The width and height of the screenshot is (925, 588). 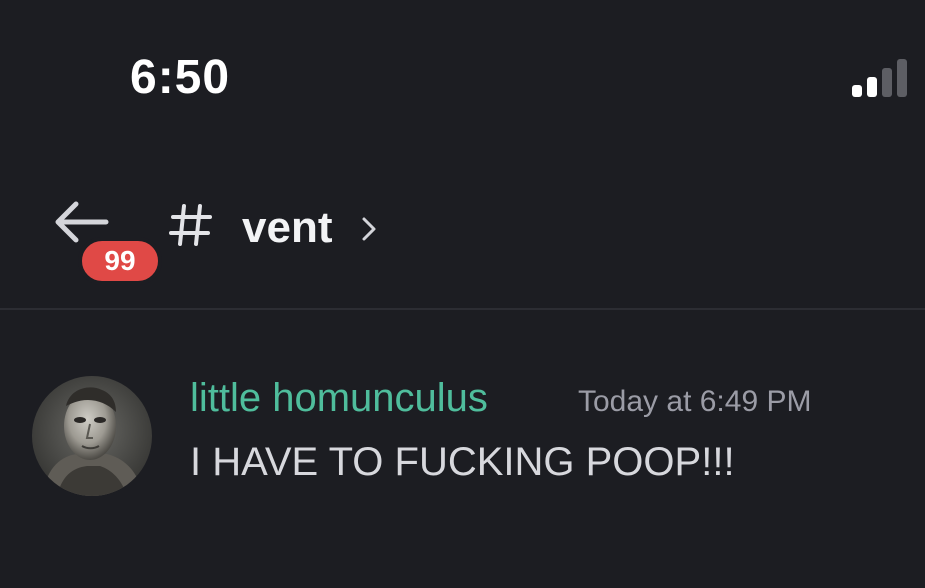 What do you see at coordinates (695, 401) in the screenshot?
I see `message-timestamp: Today at 6:49 PM` at bounding box center [695, 401].